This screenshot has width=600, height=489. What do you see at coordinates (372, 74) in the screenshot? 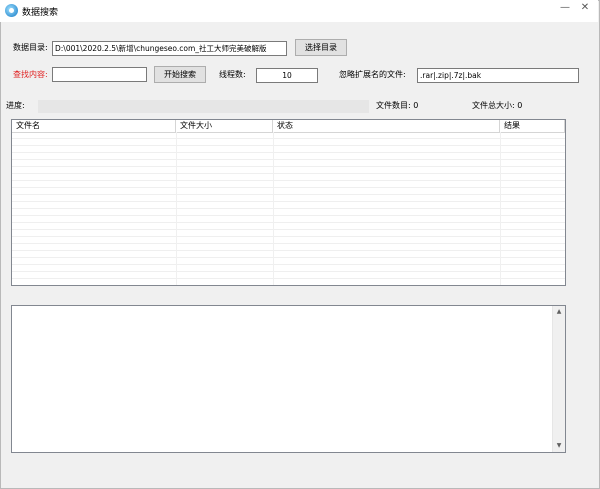
I see `ignore-ext-label: 忽略扩展名的文件:` at bounding box center [372, 74].